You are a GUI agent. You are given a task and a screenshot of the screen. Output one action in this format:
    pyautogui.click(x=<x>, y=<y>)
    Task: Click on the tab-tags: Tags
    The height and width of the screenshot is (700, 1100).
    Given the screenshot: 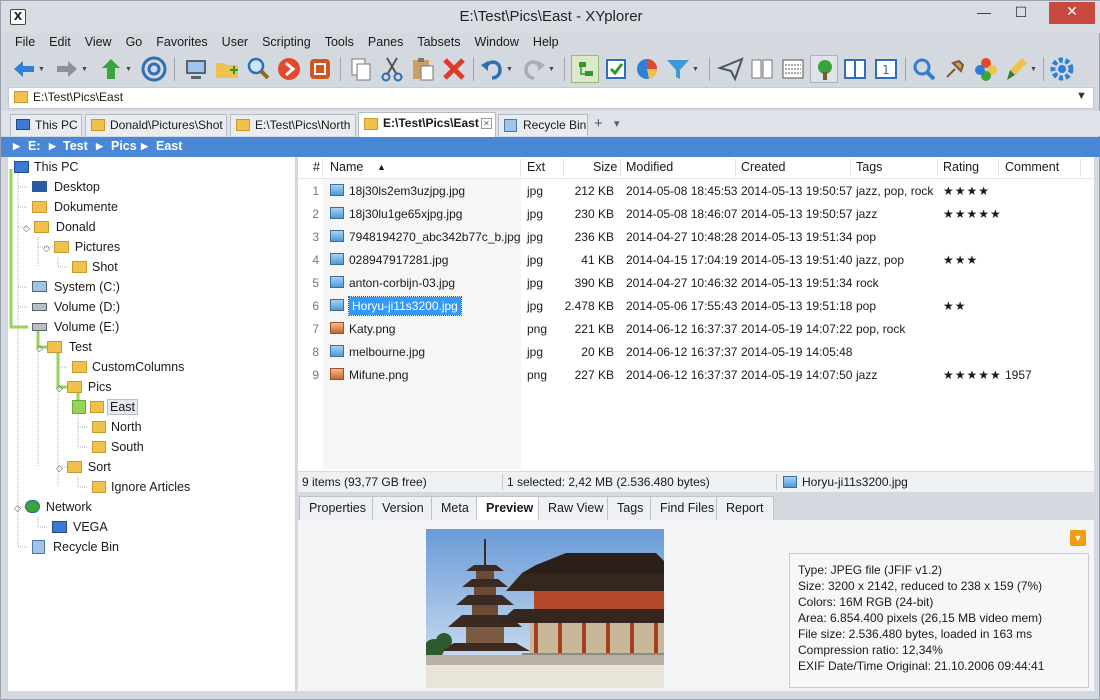 What is the action you would take?
    pyautogui.click(x=630, y=508)
    